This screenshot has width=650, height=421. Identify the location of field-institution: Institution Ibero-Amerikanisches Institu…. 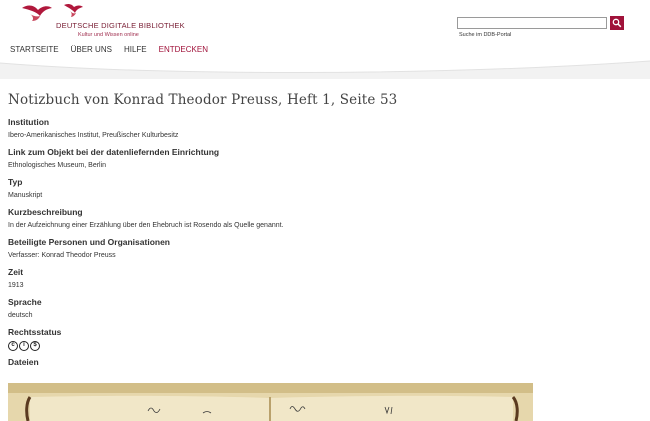
(308, 129).